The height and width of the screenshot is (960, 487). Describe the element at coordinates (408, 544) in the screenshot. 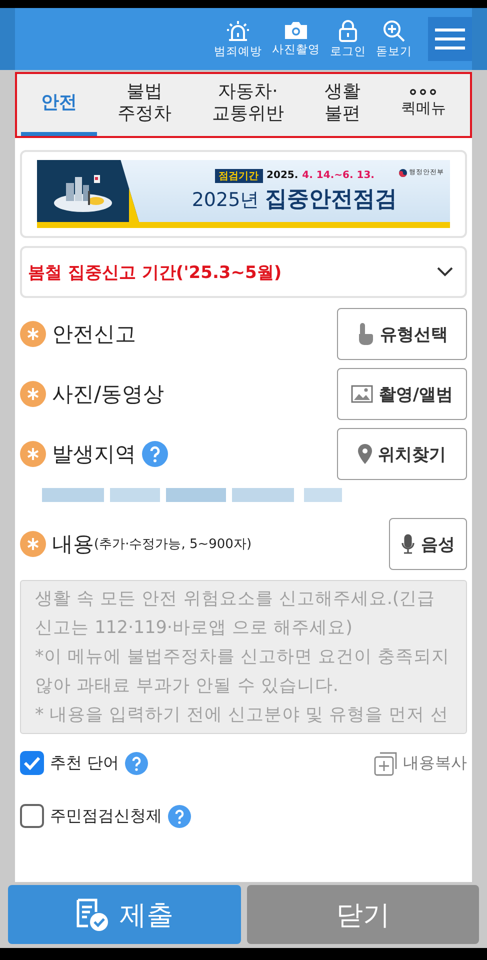

I see `microphone-icon` at that location.